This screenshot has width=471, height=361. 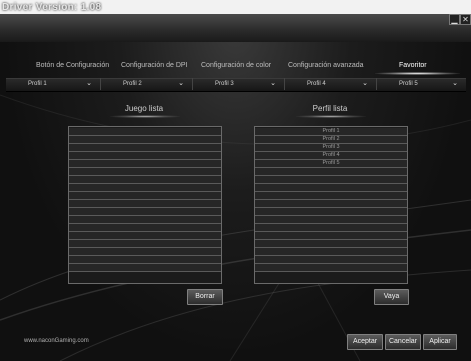 What do you see at coordinates (147, 84) in the screenshot?
I see `profile-select-2: Profil 2 ⌄` at bounding box center [147, 84].